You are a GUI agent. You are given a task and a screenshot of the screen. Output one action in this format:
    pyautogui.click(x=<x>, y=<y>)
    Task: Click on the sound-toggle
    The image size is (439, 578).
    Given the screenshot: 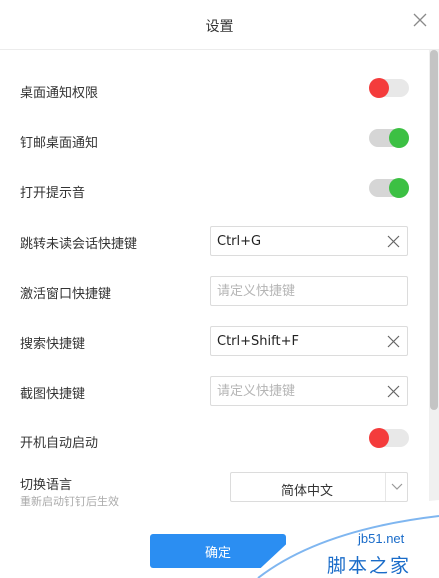 What is the action you would take?
    pyautogui.click(x=389, y=188)
    